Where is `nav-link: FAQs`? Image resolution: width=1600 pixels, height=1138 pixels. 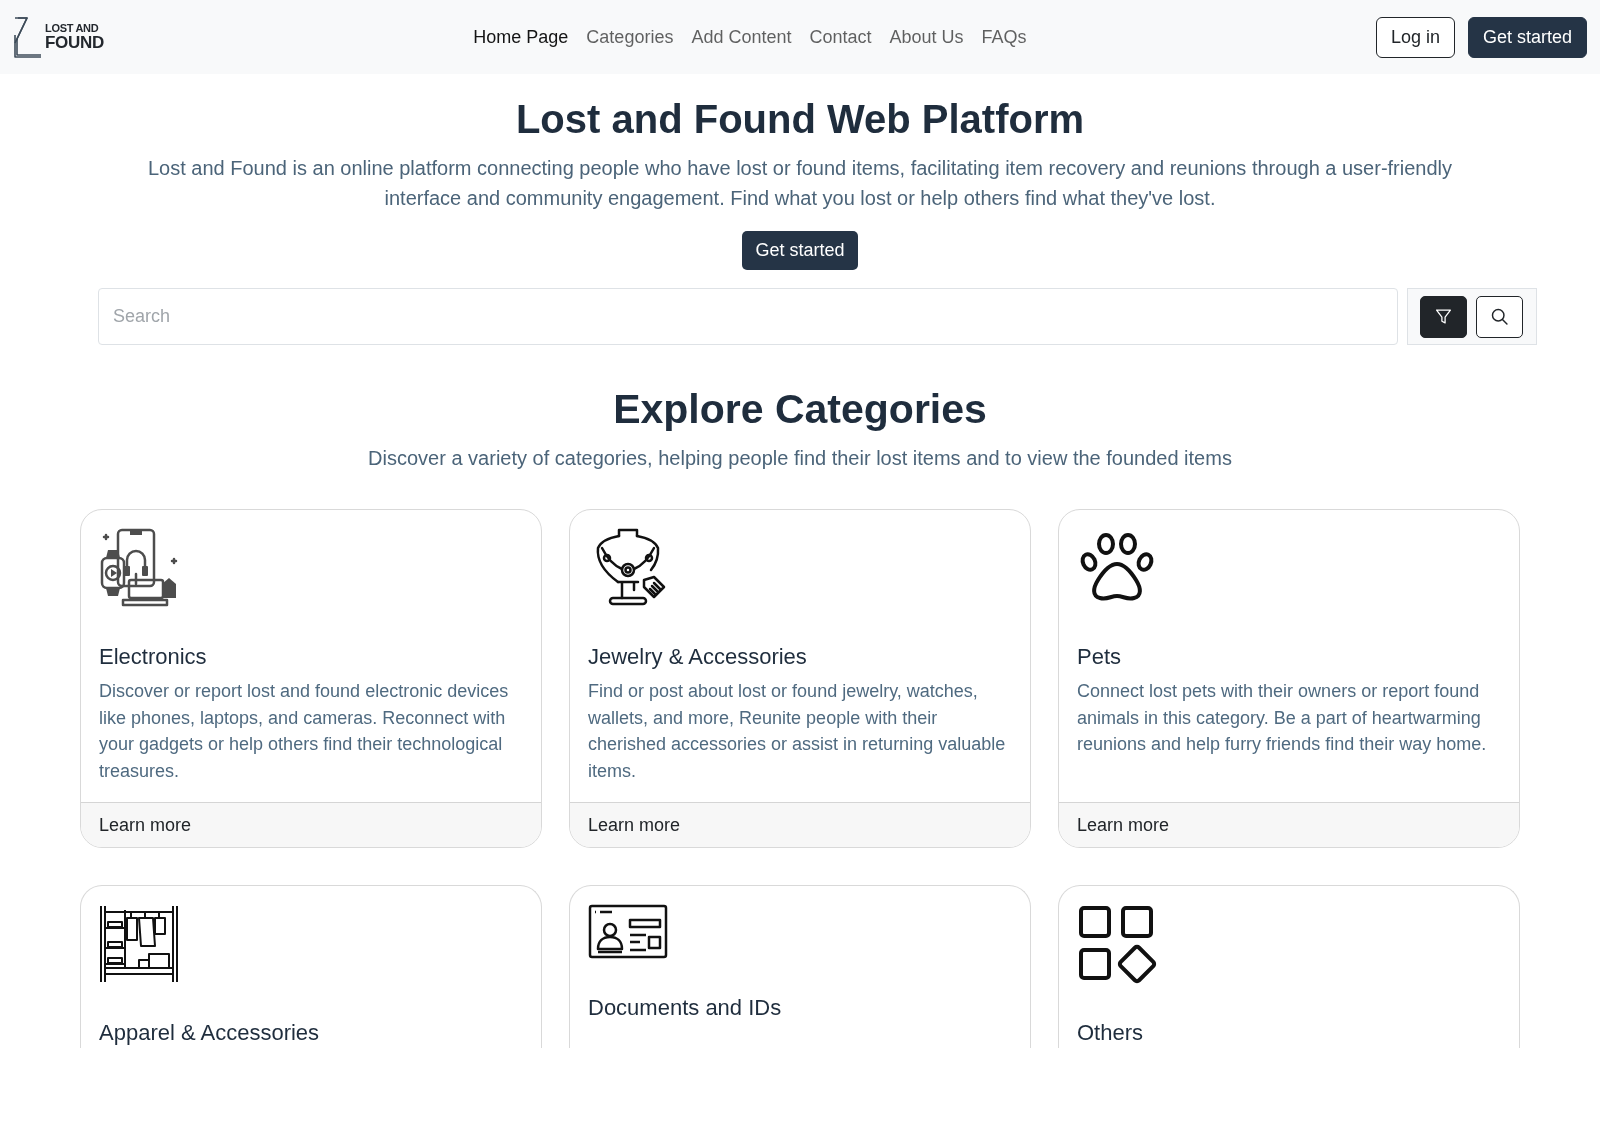 nav-link: FAQs is located at coordinates (1004, 37).